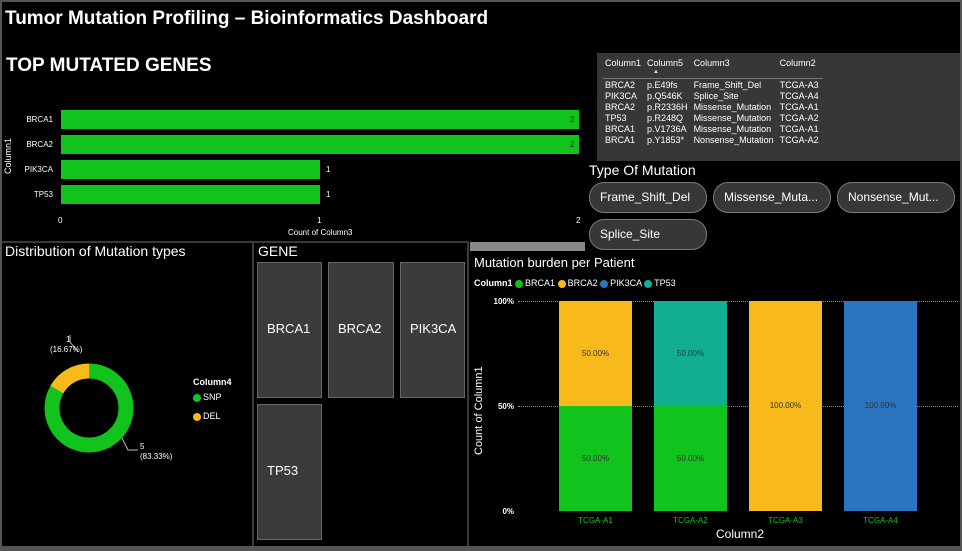 The width and height of the screenshot is (962, 551). Describe the element at coordinates (621, 283) in the screenshot. I see `legend-item-pik3ca: PIK3CA` at that location.